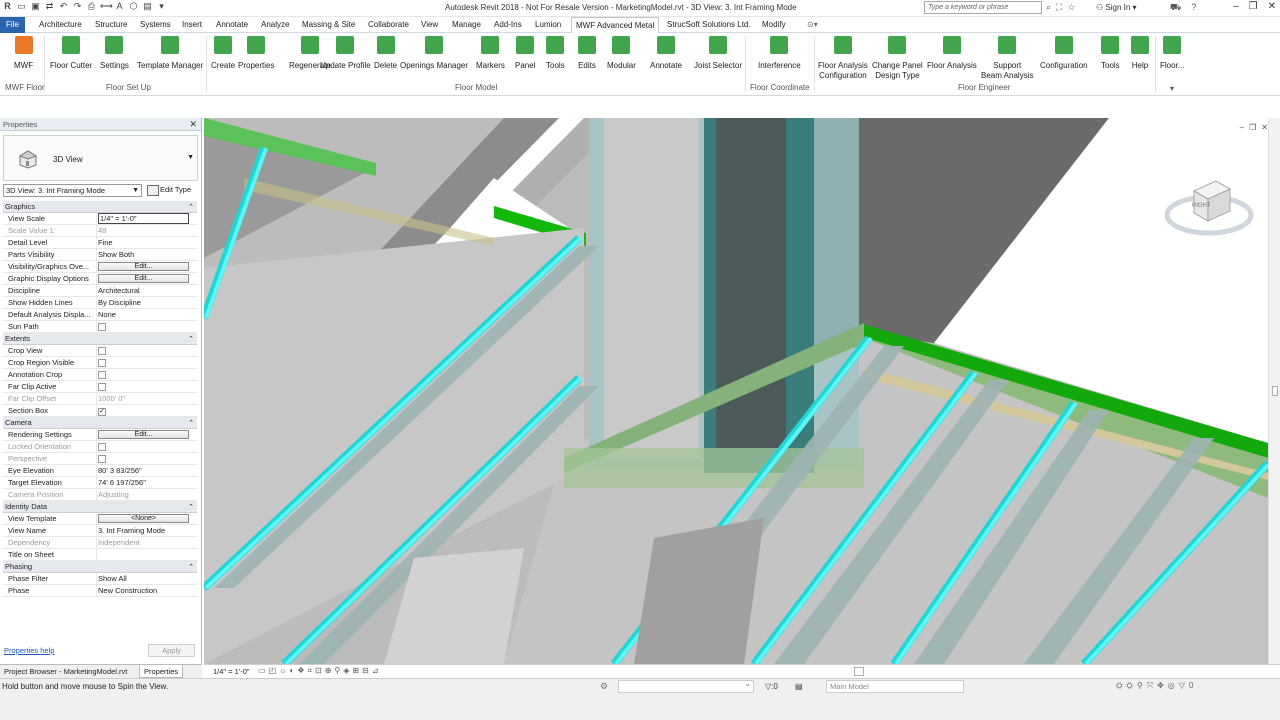 Image resolution: width=1280 pixels, height=720 pixels. I want to click on sync-icon: ⇄, so click(49, 6).